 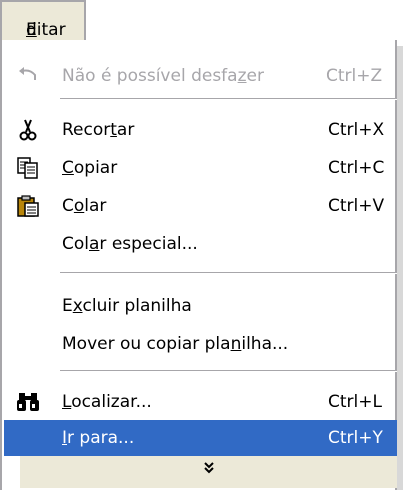 I want to click on copy-icon, so click(x=28, y=168).